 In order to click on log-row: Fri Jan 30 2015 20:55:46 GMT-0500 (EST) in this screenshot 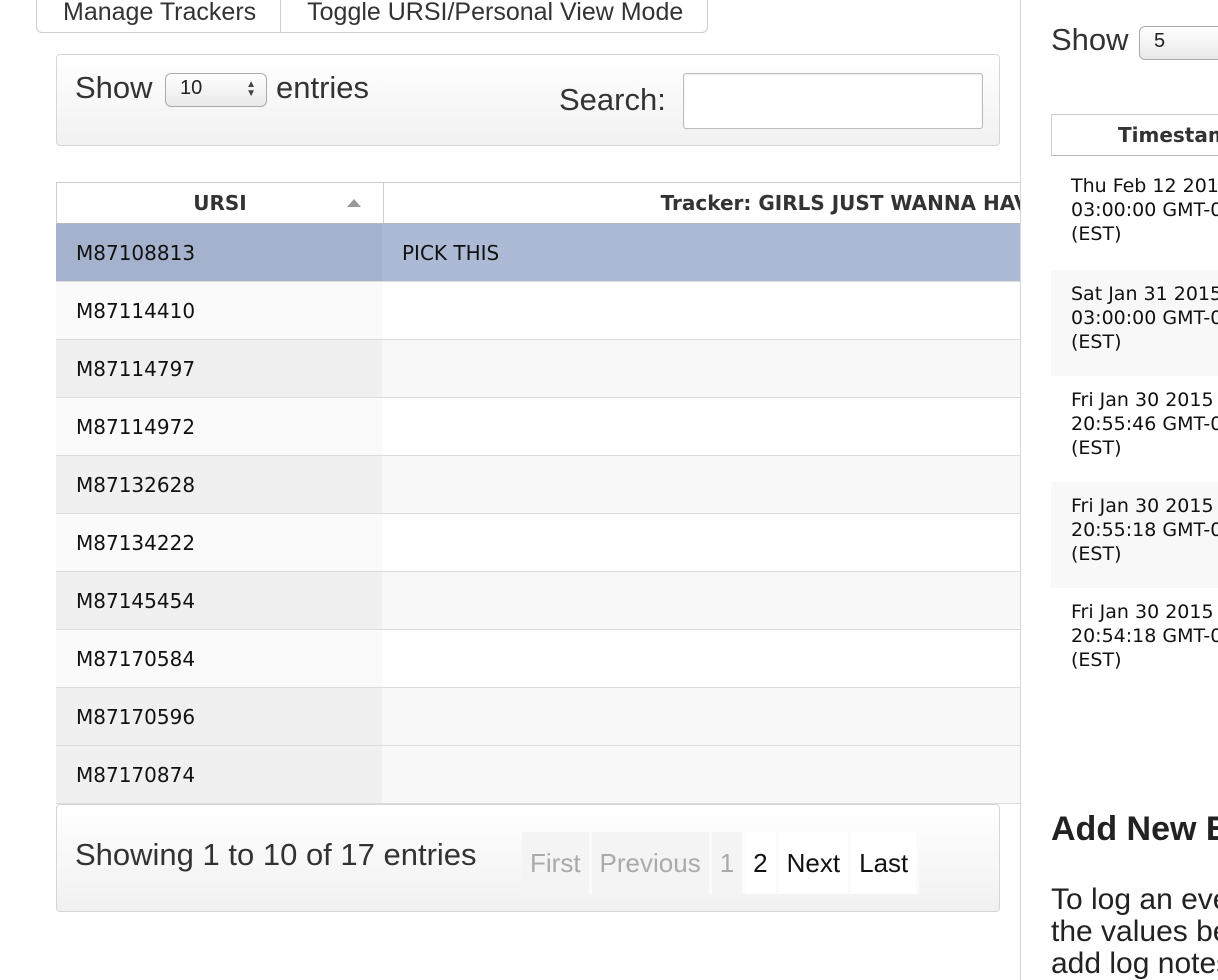, I will do `click(1134, 429)`.